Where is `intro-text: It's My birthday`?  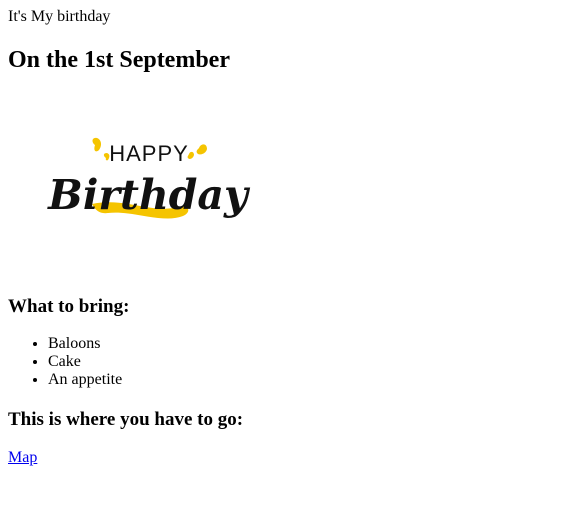
intro-text: It's My birthday is located at coordinates (59, 16).